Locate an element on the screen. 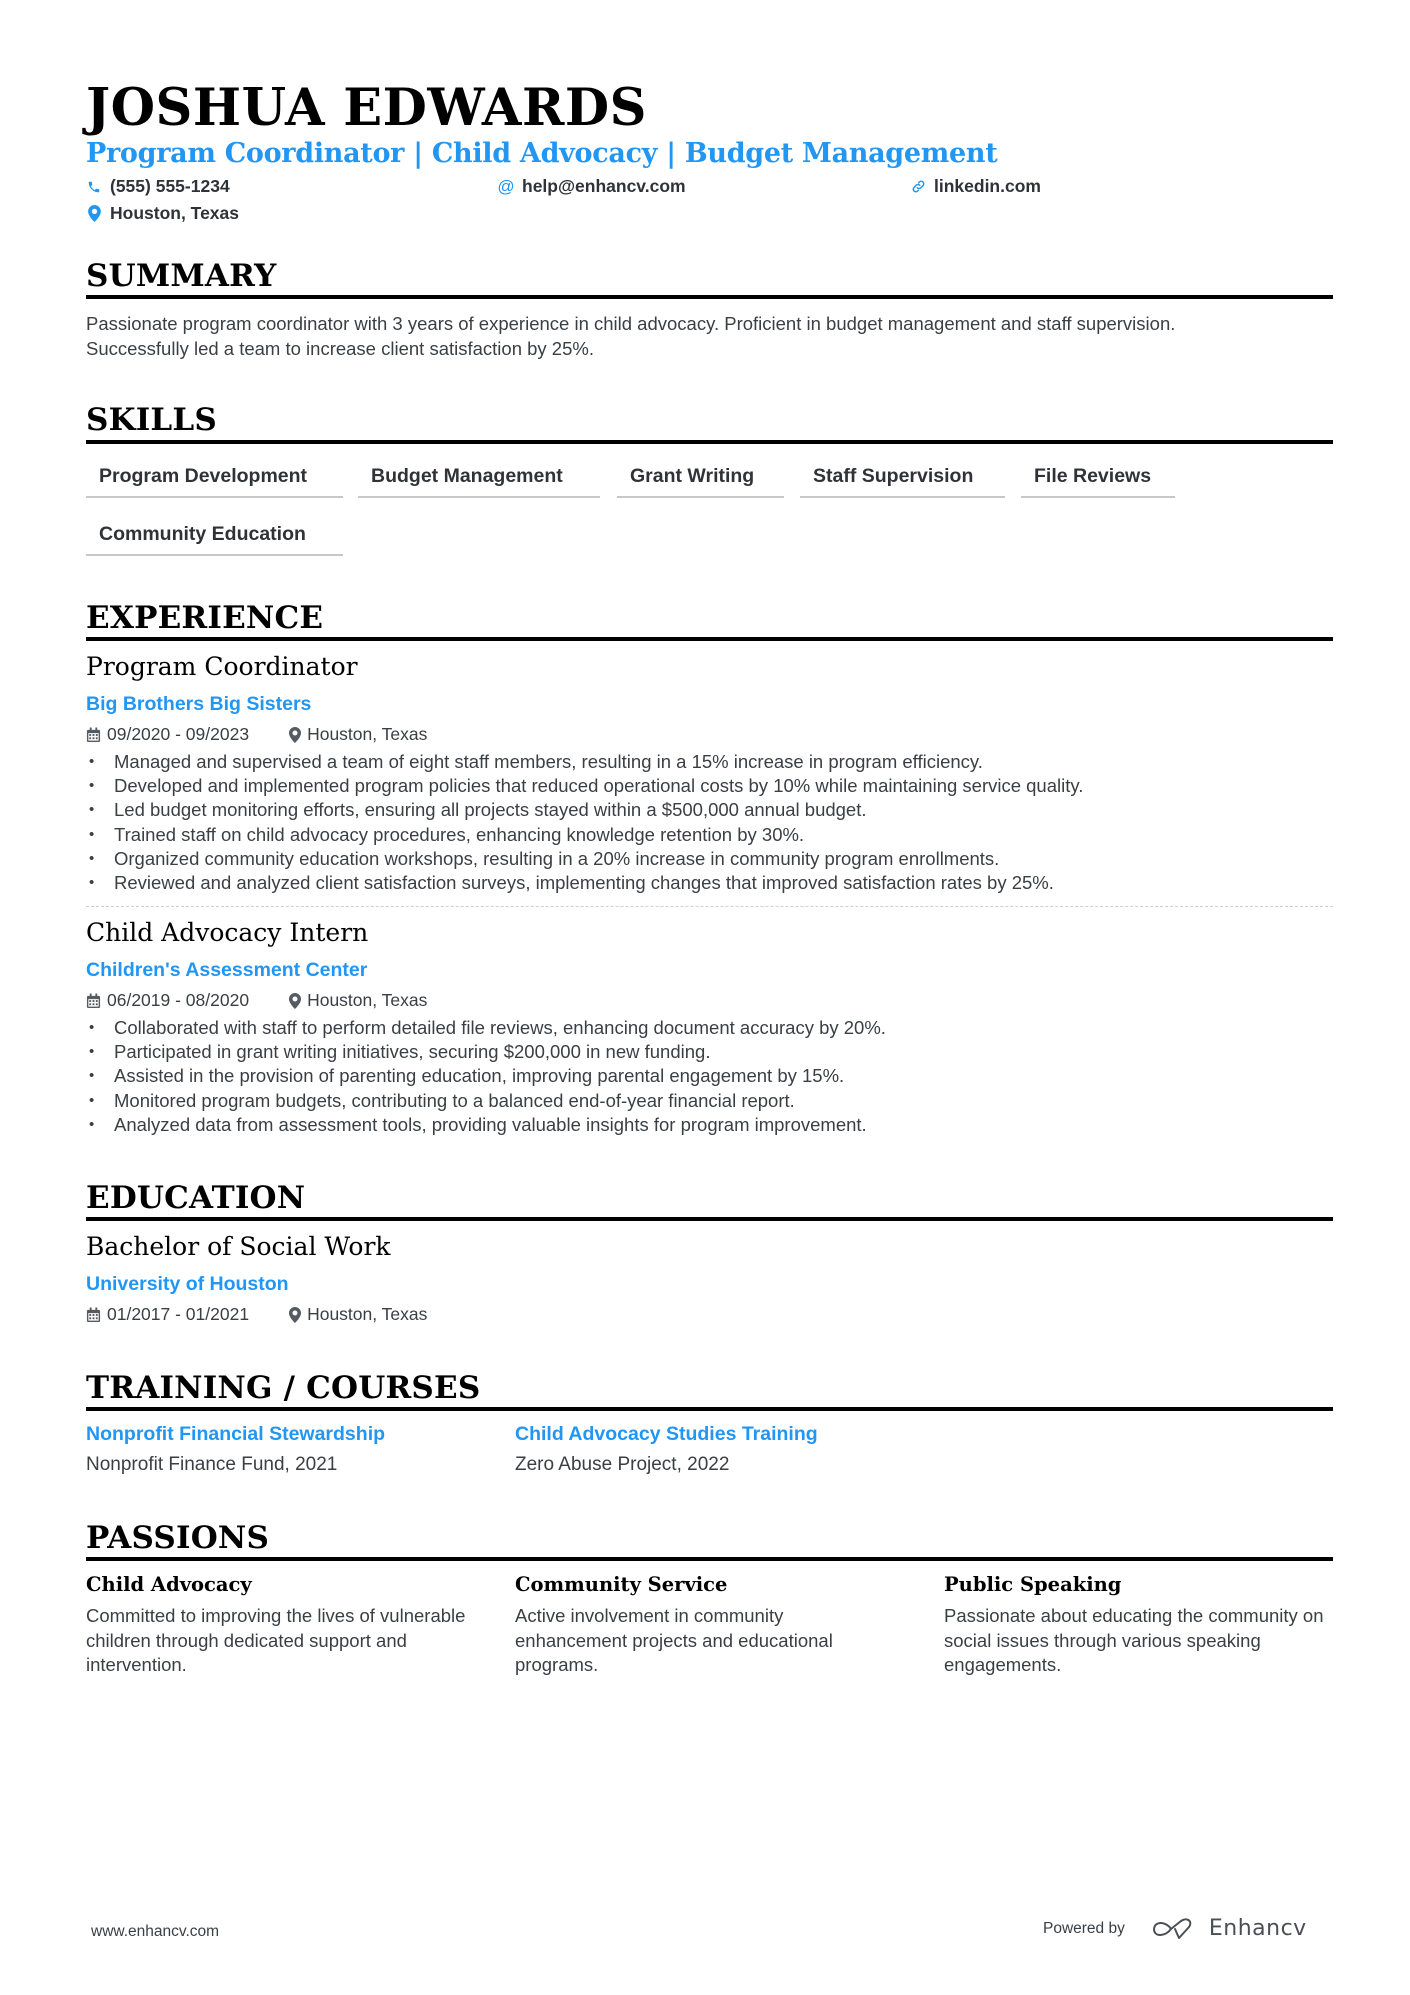  skills-heading: SKILLS is located at coordinates (152, 420).